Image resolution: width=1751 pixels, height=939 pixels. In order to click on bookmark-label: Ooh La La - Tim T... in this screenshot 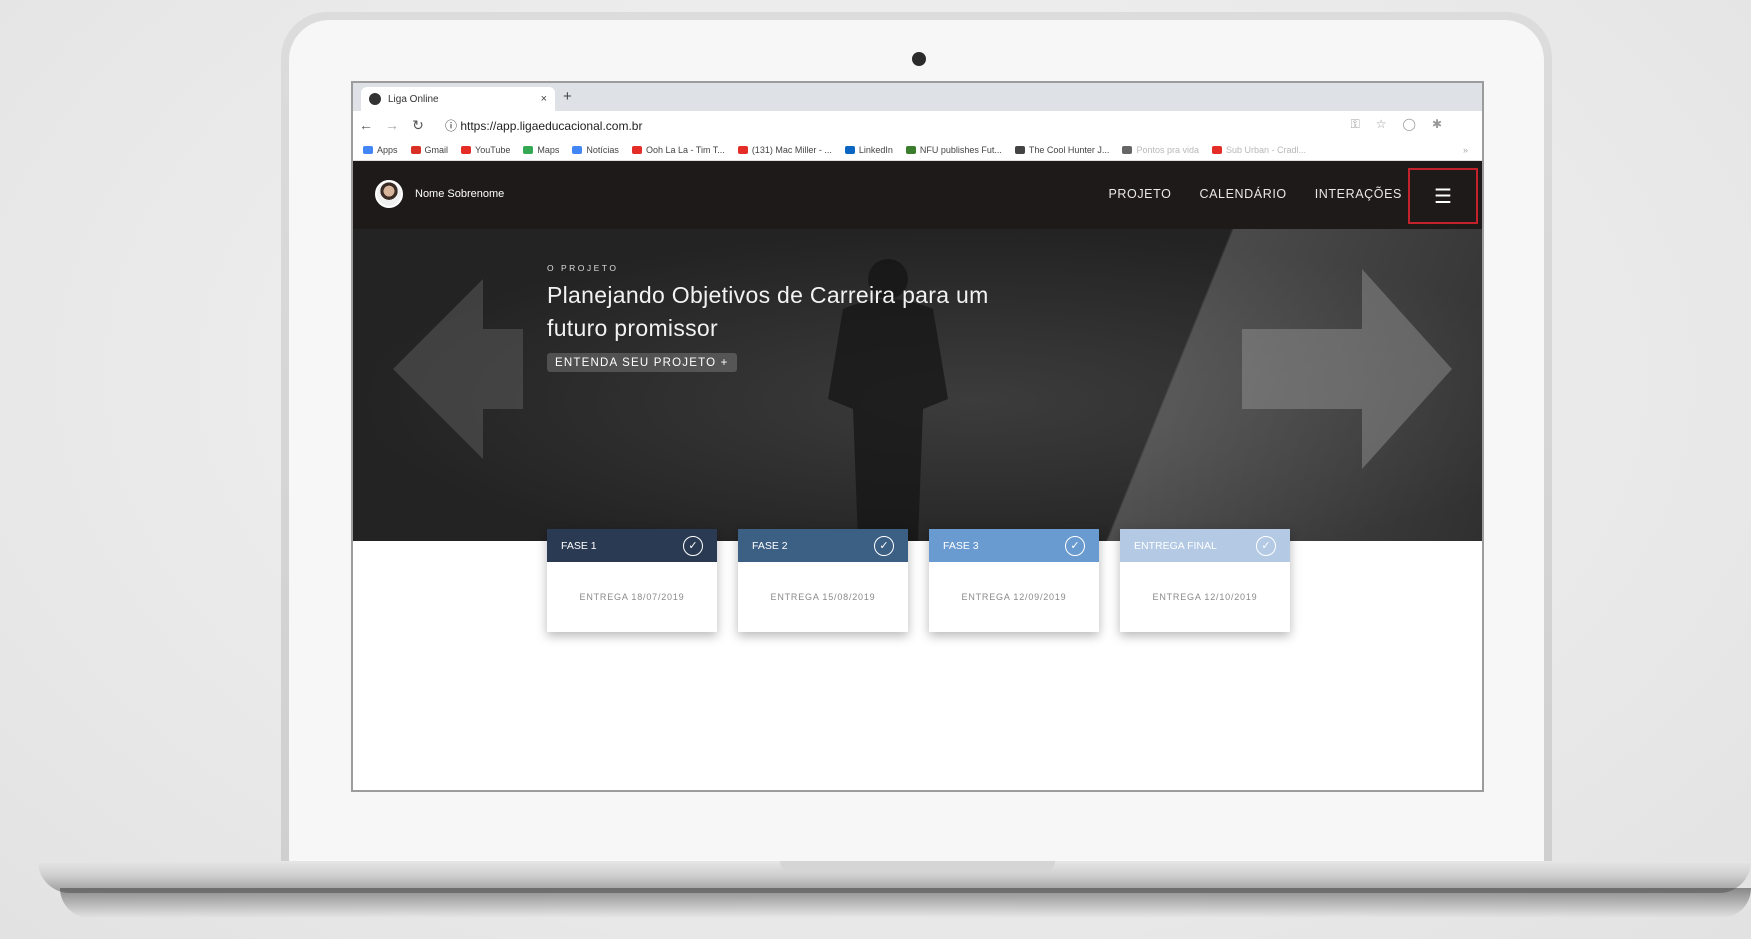, I will do `click(685, 149)`.